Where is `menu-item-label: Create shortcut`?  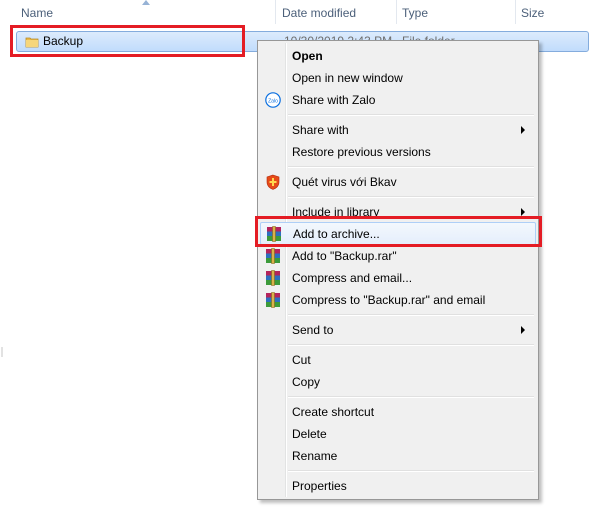
menu-item-label: Create shortcut is located at coordinates (333, 412).